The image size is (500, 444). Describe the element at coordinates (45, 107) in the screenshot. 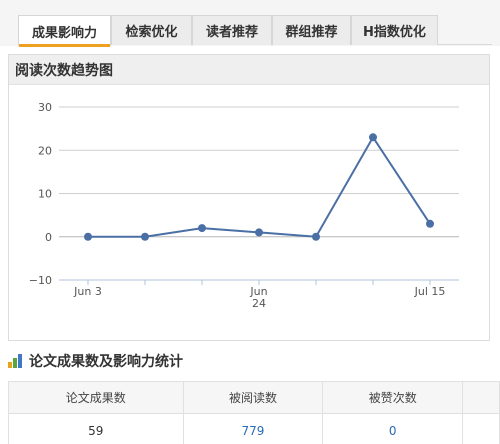

I see `y-tick-label: 30` at that location.